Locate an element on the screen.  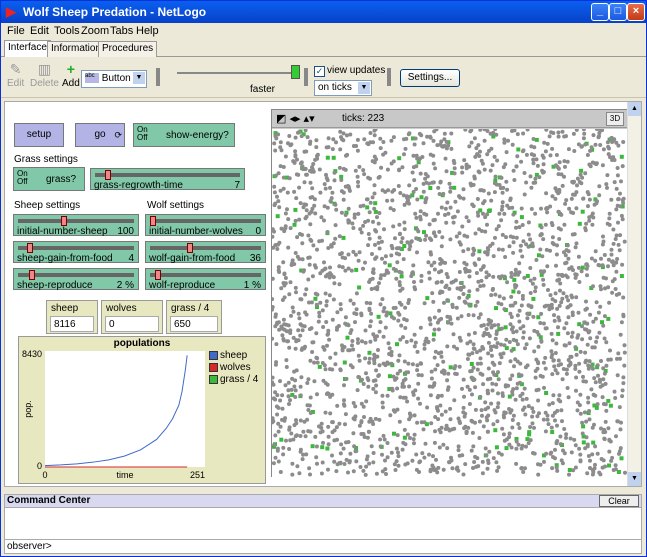
go-button: go ⟳ is located at coordinates (100, 135).